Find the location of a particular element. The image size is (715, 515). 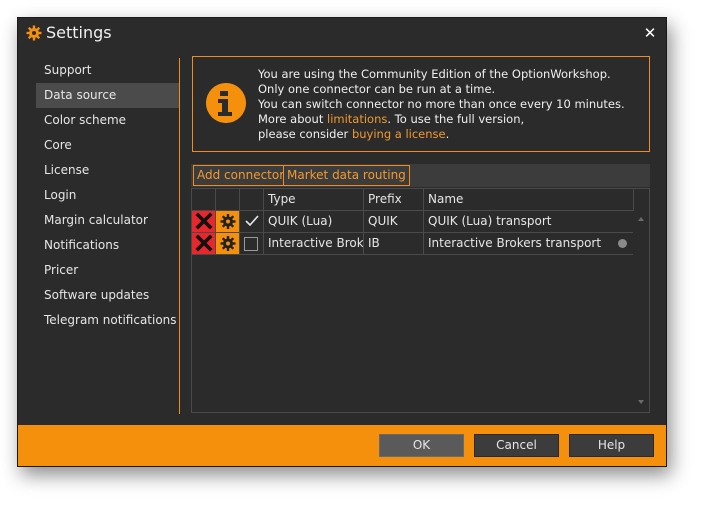

connection-status-dot is located at coordinates (622, 243).